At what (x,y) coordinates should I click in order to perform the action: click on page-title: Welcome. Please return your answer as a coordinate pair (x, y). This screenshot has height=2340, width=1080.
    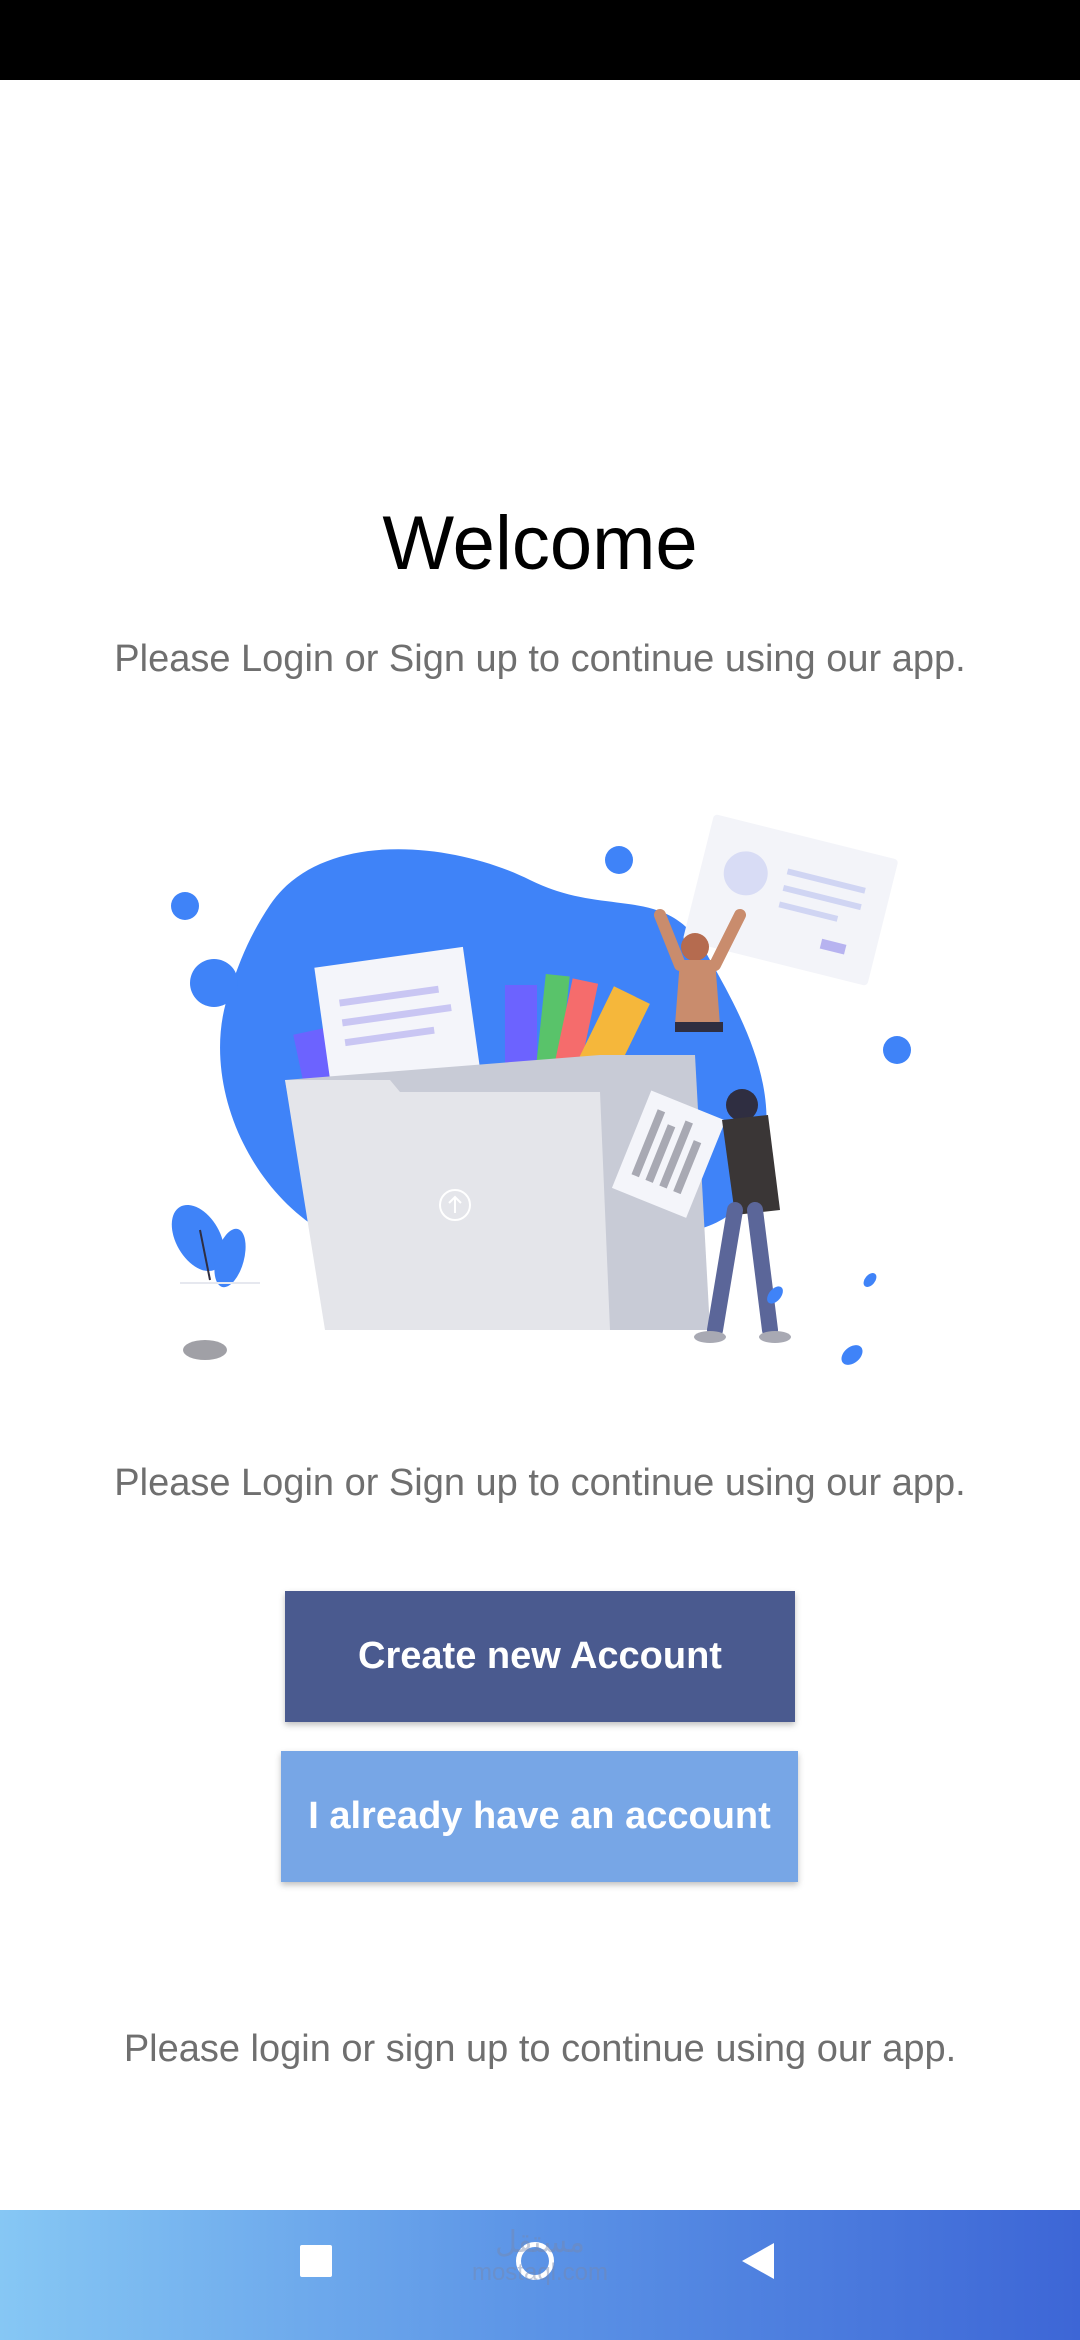
    Looking at the image, I should click on (540, 543).